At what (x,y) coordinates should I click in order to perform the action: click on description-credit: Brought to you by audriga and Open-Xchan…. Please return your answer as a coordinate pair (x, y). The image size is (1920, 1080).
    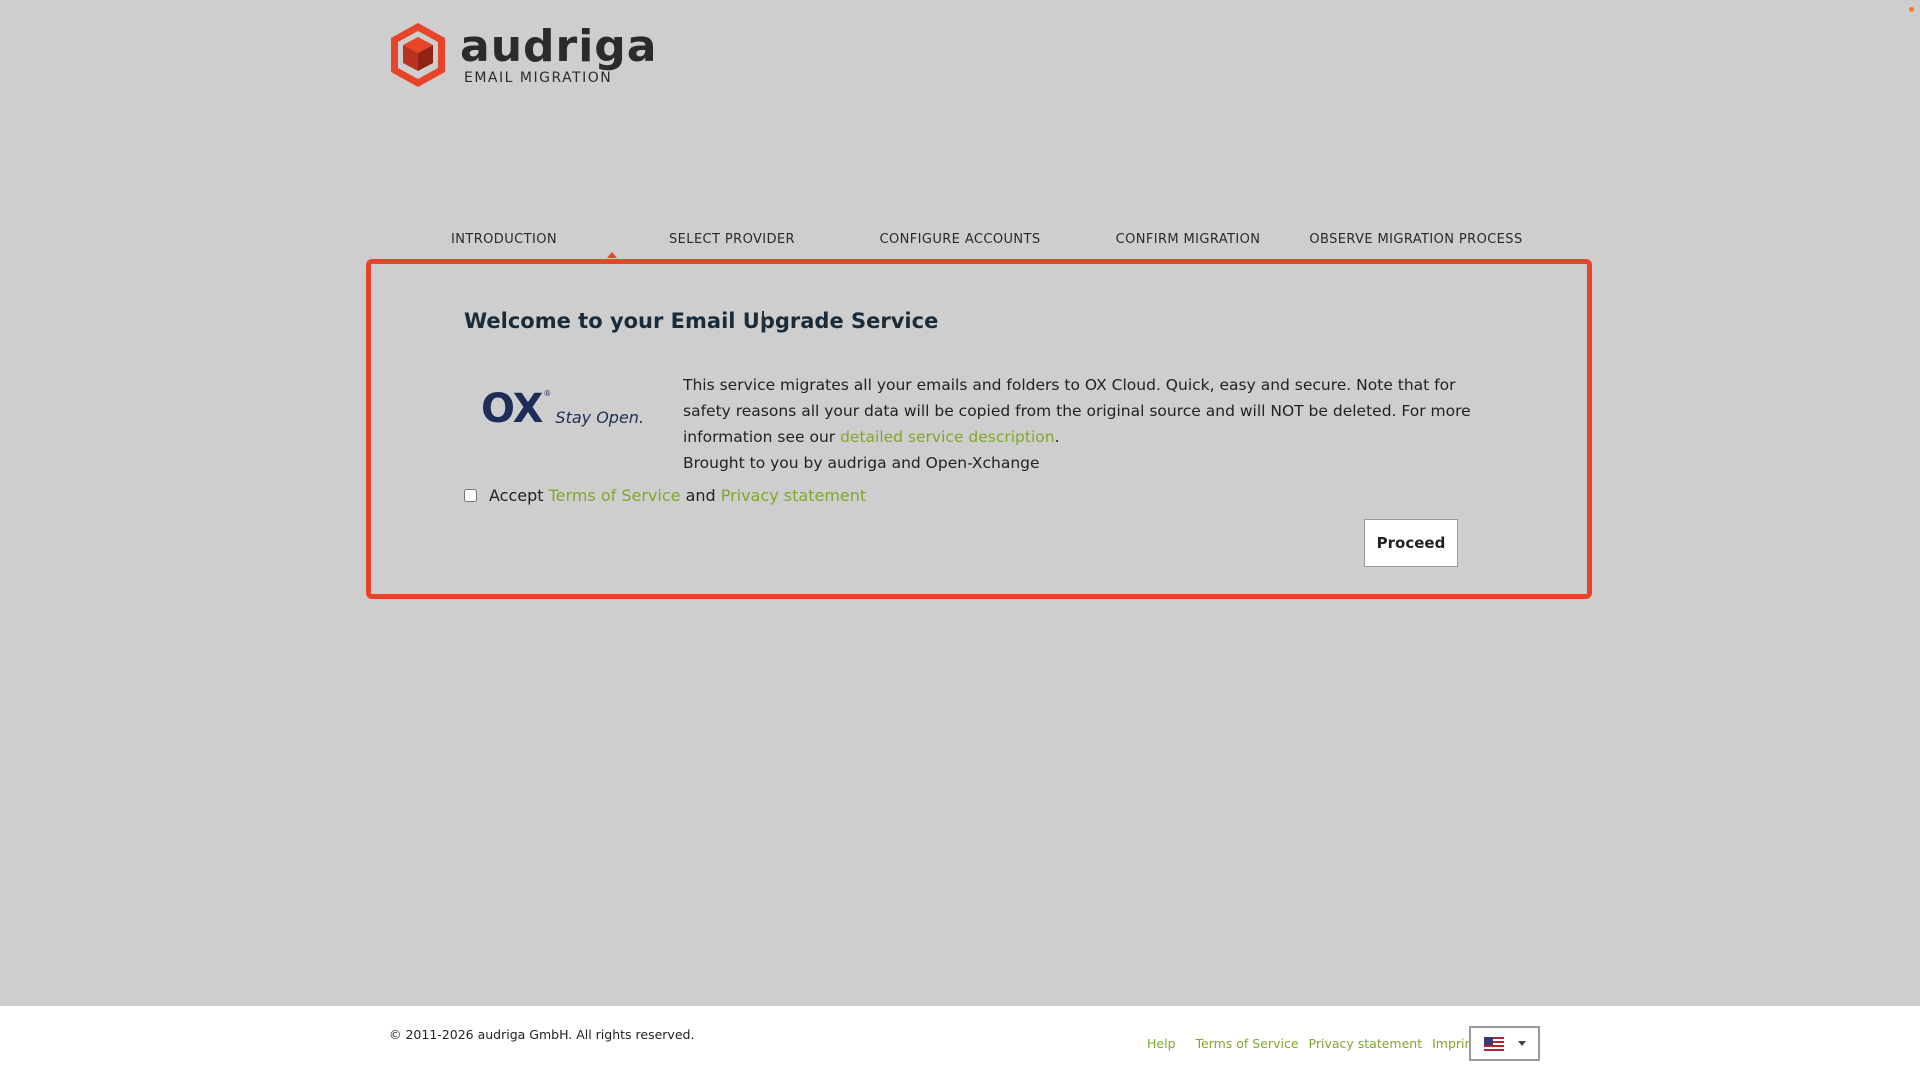
    Looking at the image, I should click on (861, 463).